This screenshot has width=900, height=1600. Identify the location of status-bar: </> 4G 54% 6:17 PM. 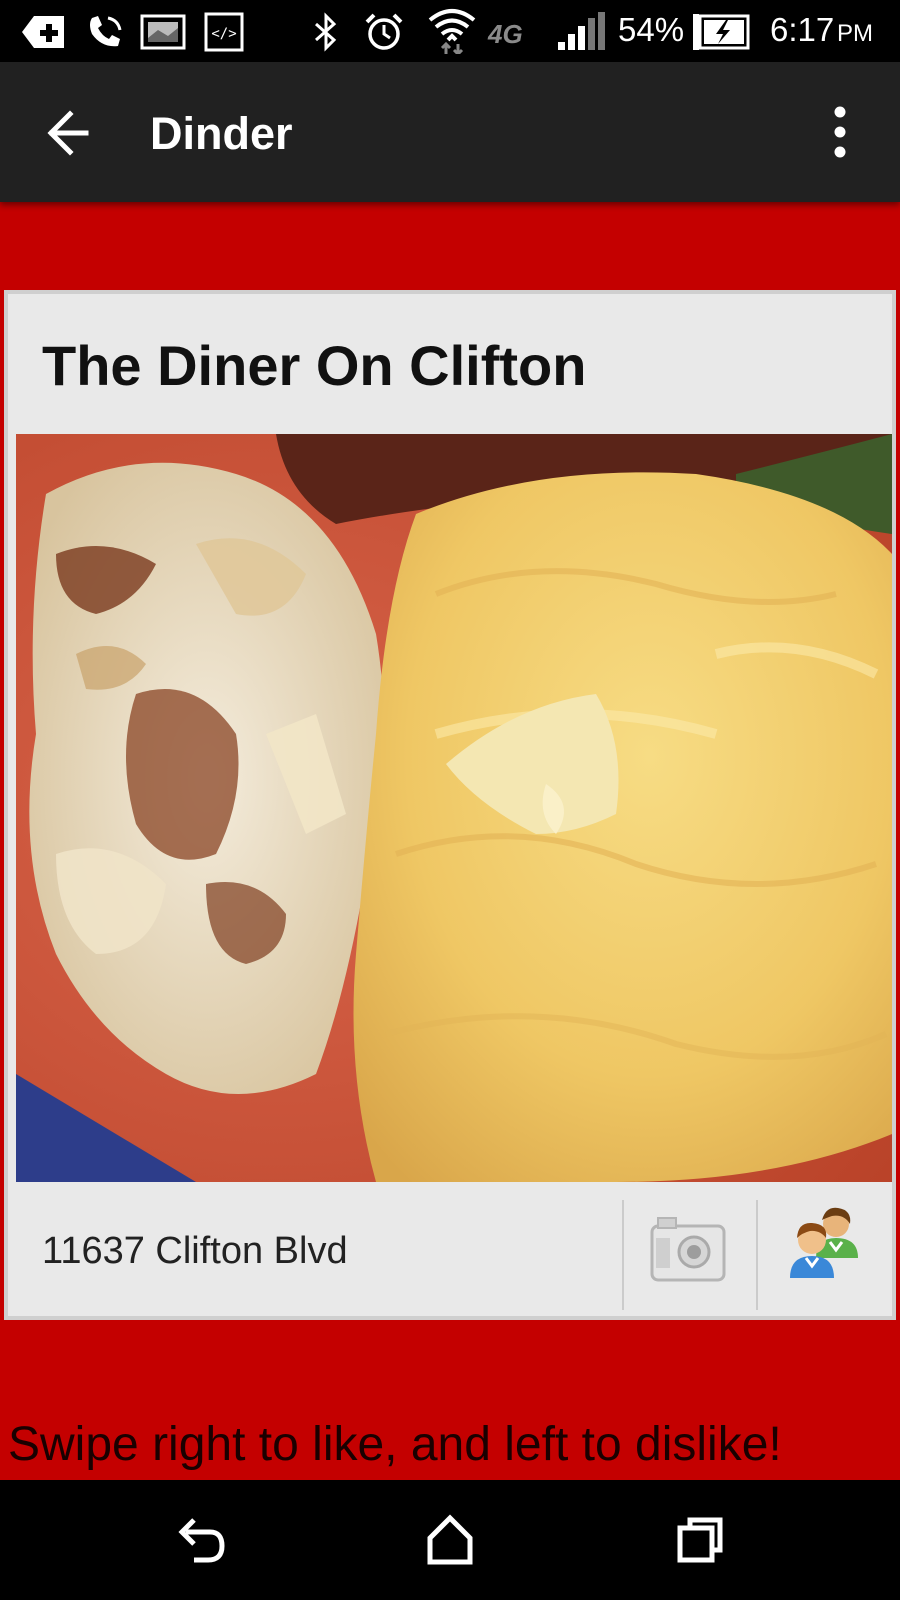
(450, 31).